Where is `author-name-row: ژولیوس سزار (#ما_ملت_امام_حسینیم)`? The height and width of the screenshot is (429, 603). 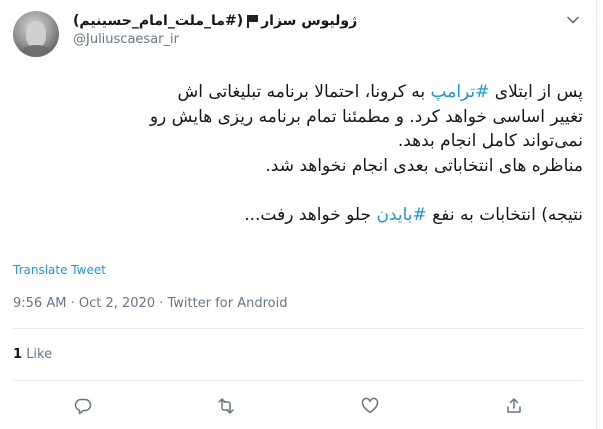
author-name-row: ژولیوس سزار (#ما_ملت_امام_حسینیم) is located at coordinates (215, 21).